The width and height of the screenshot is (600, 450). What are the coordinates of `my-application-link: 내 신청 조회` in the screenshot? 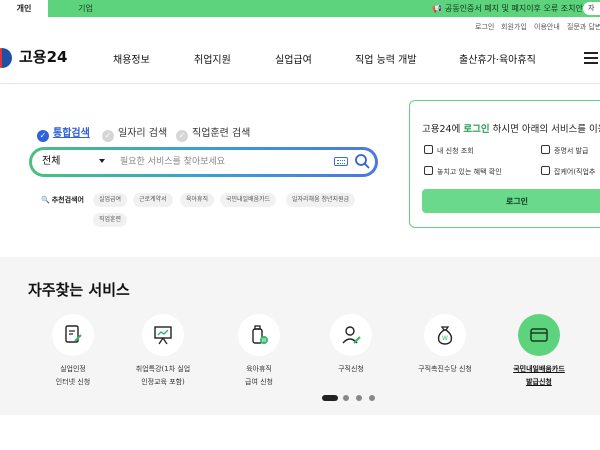 It's located at (449, 150).